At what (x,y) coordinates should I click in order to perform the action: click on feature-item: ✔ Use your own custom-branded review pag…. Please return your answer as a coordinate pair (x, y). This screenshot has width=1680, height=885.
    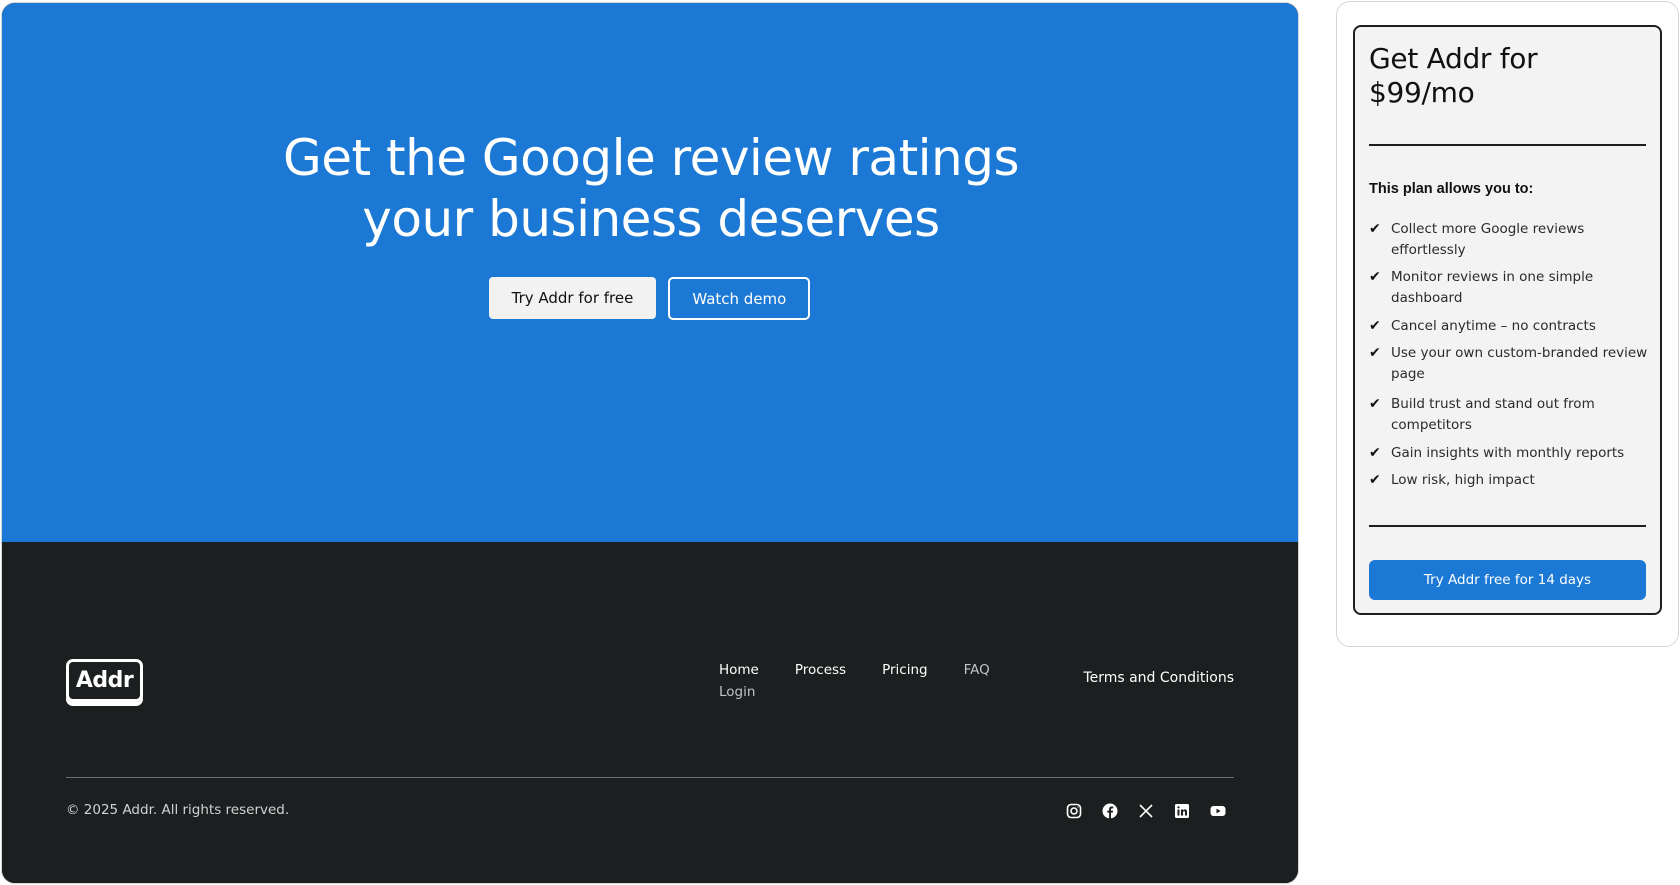
    Looking at the image, I should click on (1509, 364).